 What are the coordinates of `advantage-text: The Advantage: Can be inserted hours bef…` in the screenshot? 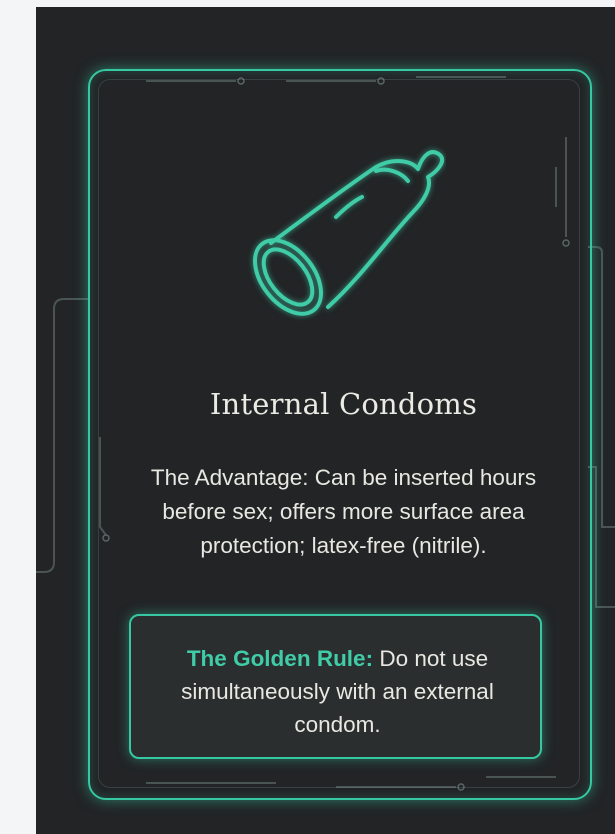 It's located at (343, 511).